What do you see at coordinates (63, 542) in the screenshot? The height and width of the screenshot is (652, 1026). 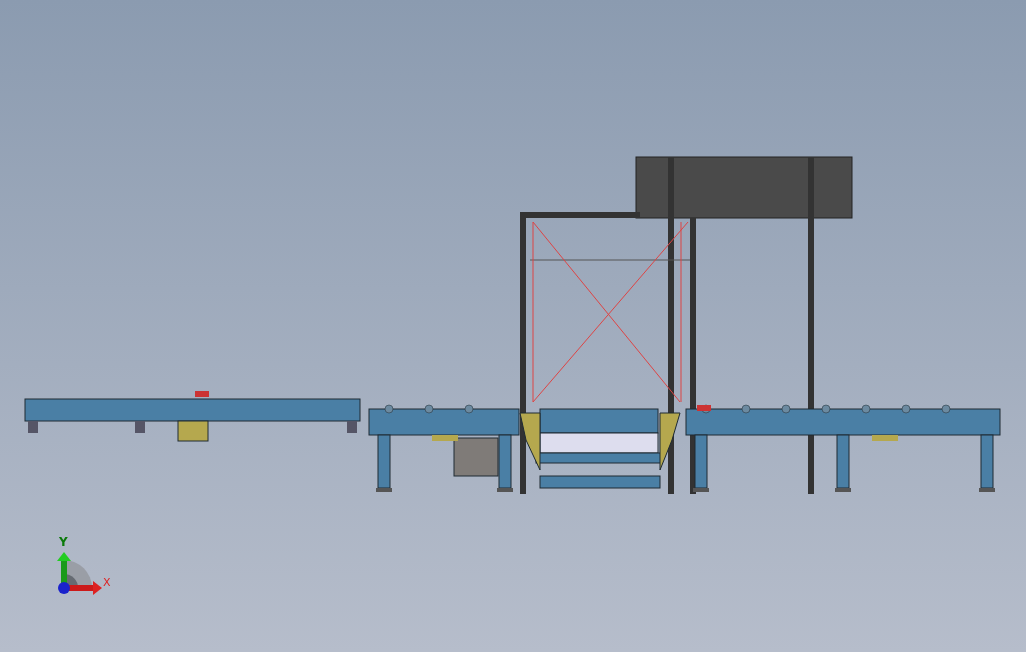 I see `y-axis-label: Y` at bounding box center [63, 542].